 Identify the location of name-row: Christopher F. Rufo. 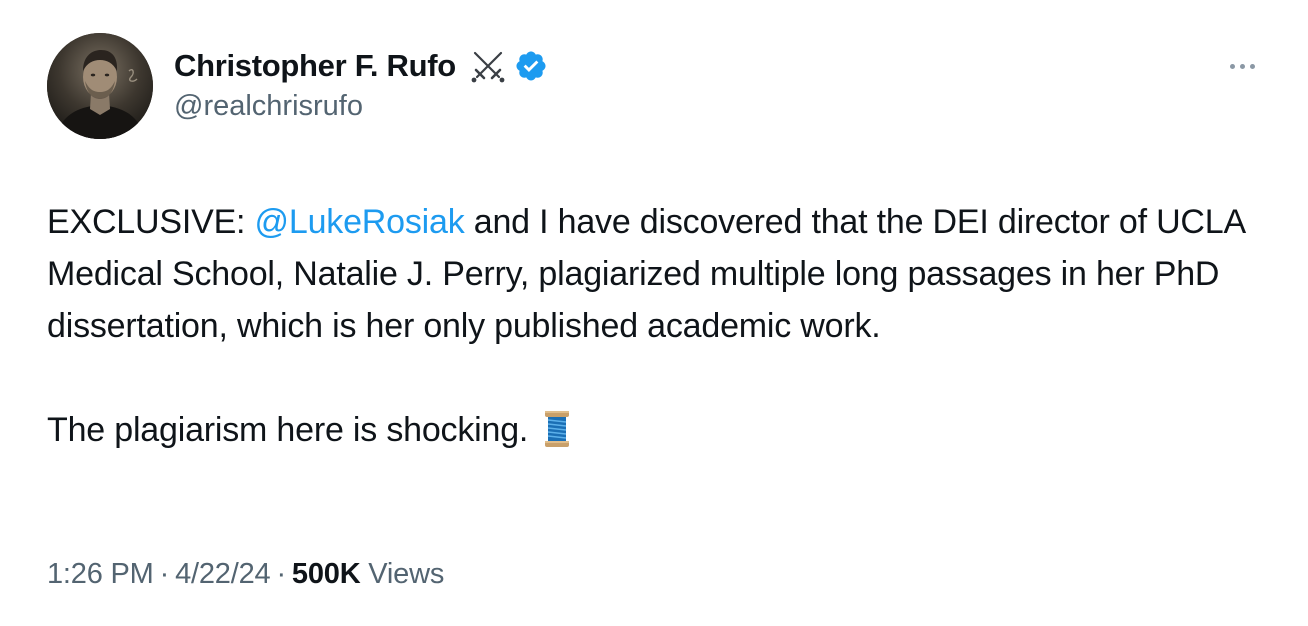
(361, 66).